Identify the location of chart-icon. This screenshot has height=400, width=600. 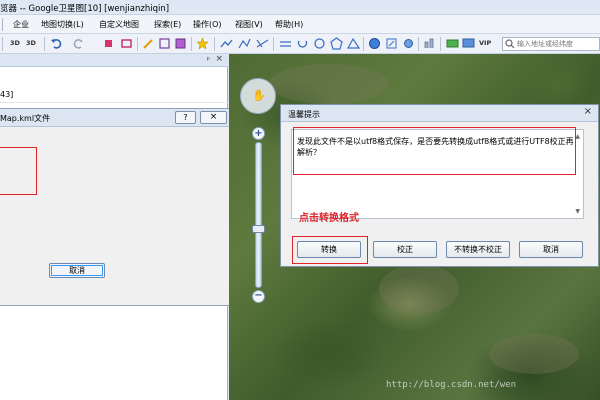
(429, 43).